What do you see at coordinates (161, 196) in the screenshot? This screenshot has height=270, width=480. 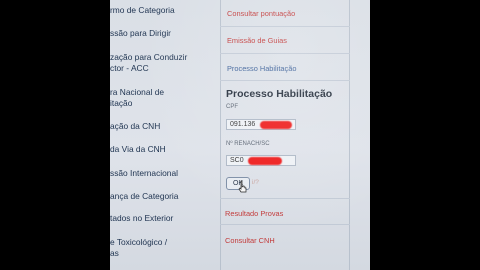 I see `menu-item-mudanca-categoria: ança de Categoria` at bounding box center [161, 196].